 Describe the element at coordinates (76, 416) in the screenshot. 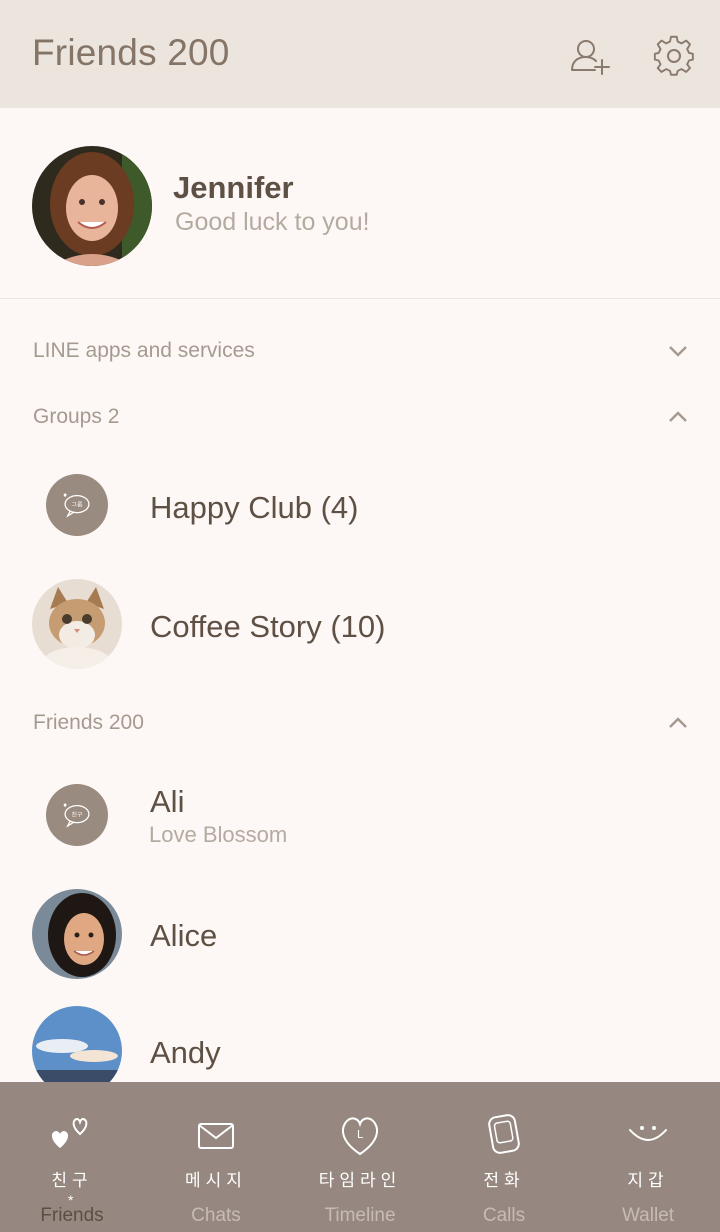

I see `section-label: Groups 2` at that location.